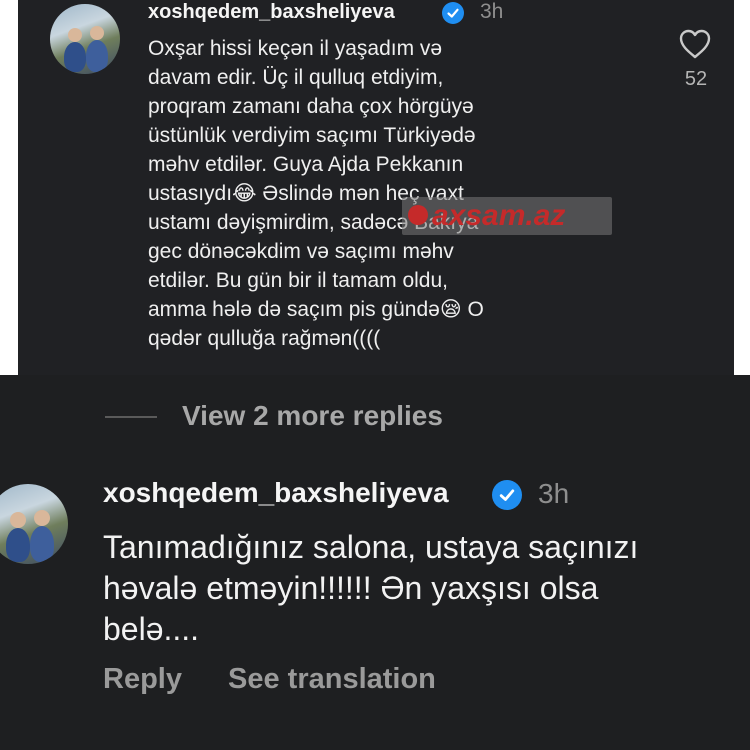  Describe the element at coordinates (306, 164) in the screenshot. I see `comment-line: məhv etdilər. Guya Ajda Pekkanın` at that location.